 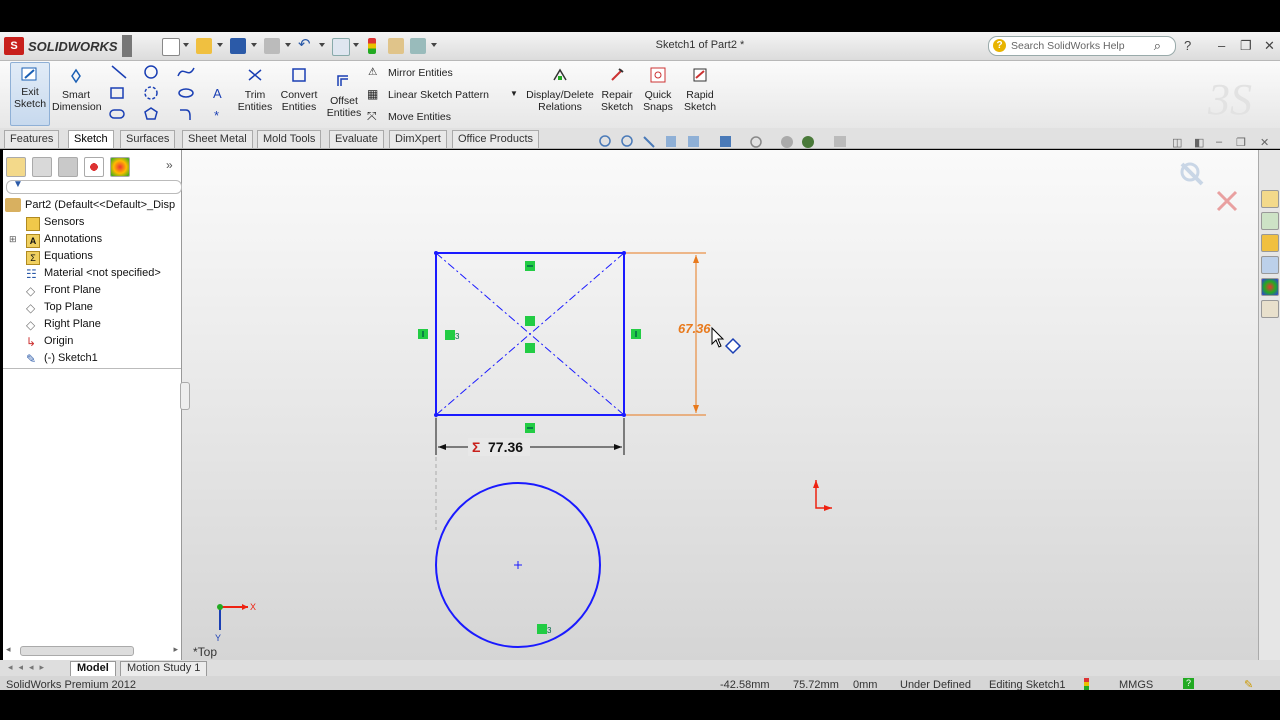 What do you see at coordinates (636, 334) in the screenshot?
I see `vertical-relation-icon` at bounding box center [636, 334].